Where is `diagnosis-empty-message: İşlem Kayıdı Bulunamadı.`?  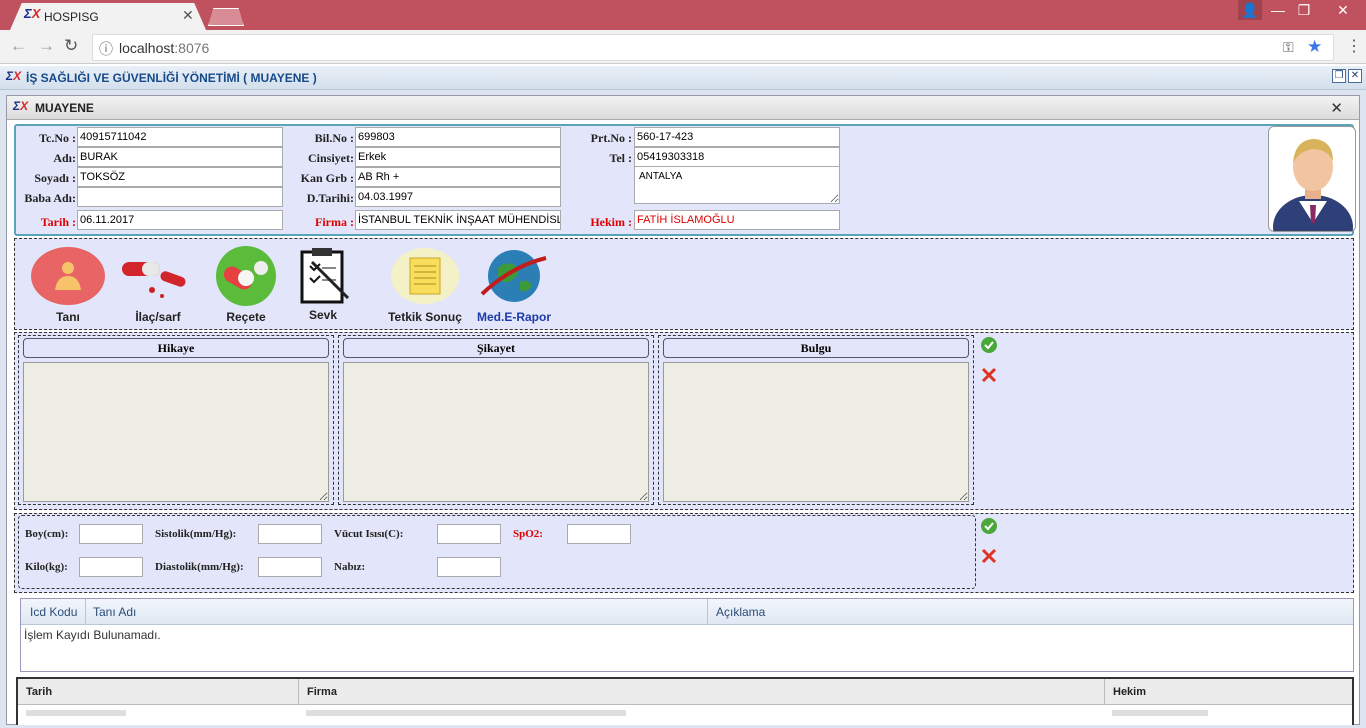
diagnosis-empty-message: İşlem Kayıdı Bulunamadı. is located at coordinates (92, 635).